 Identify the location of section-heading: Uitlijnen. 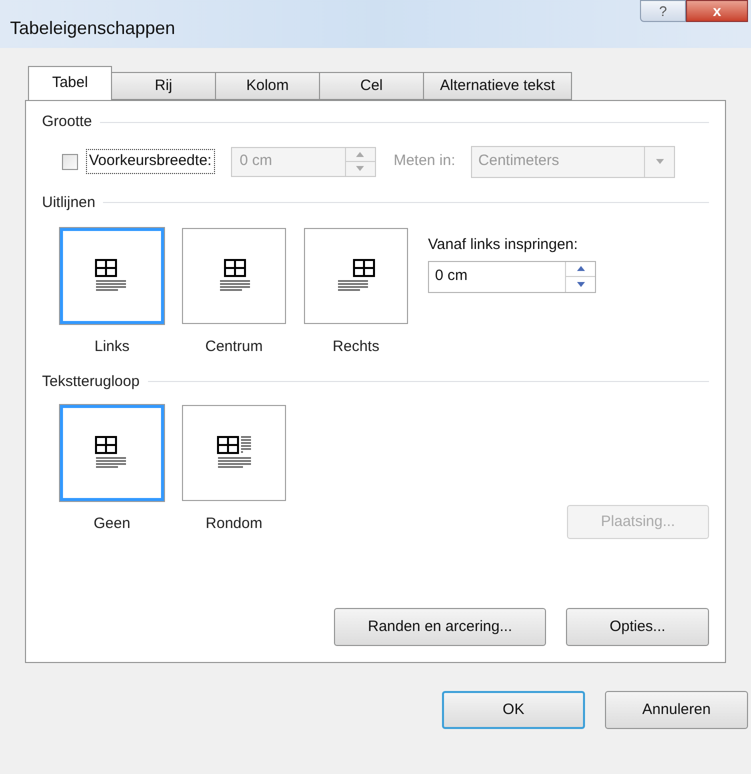
(69, 202).